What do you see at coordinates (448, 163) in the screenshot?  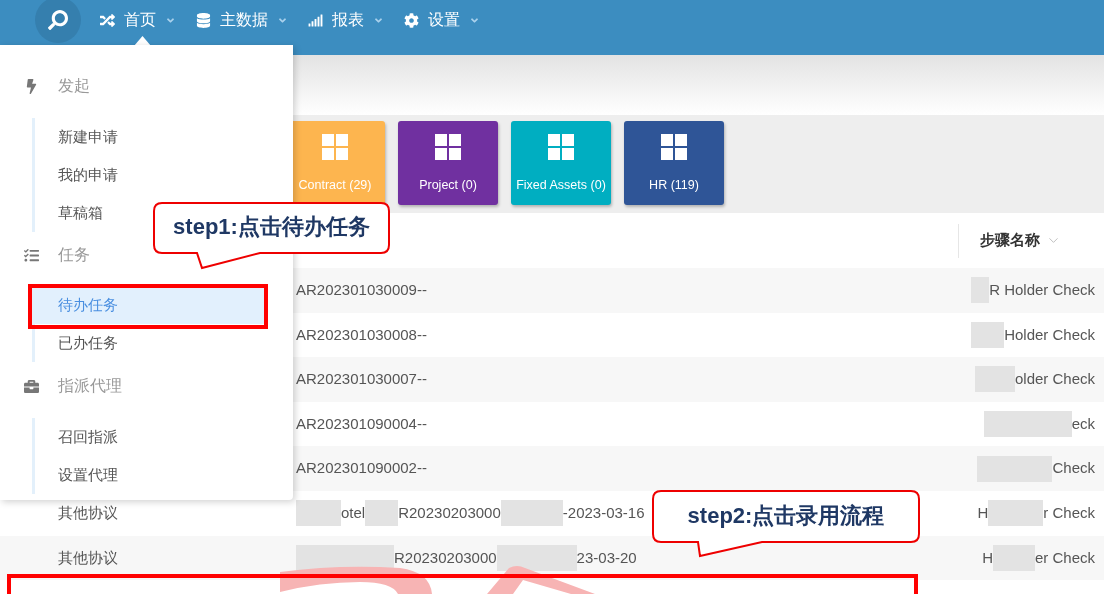 I see `category-tile: Project (0)` at bounding box center [448, 163].